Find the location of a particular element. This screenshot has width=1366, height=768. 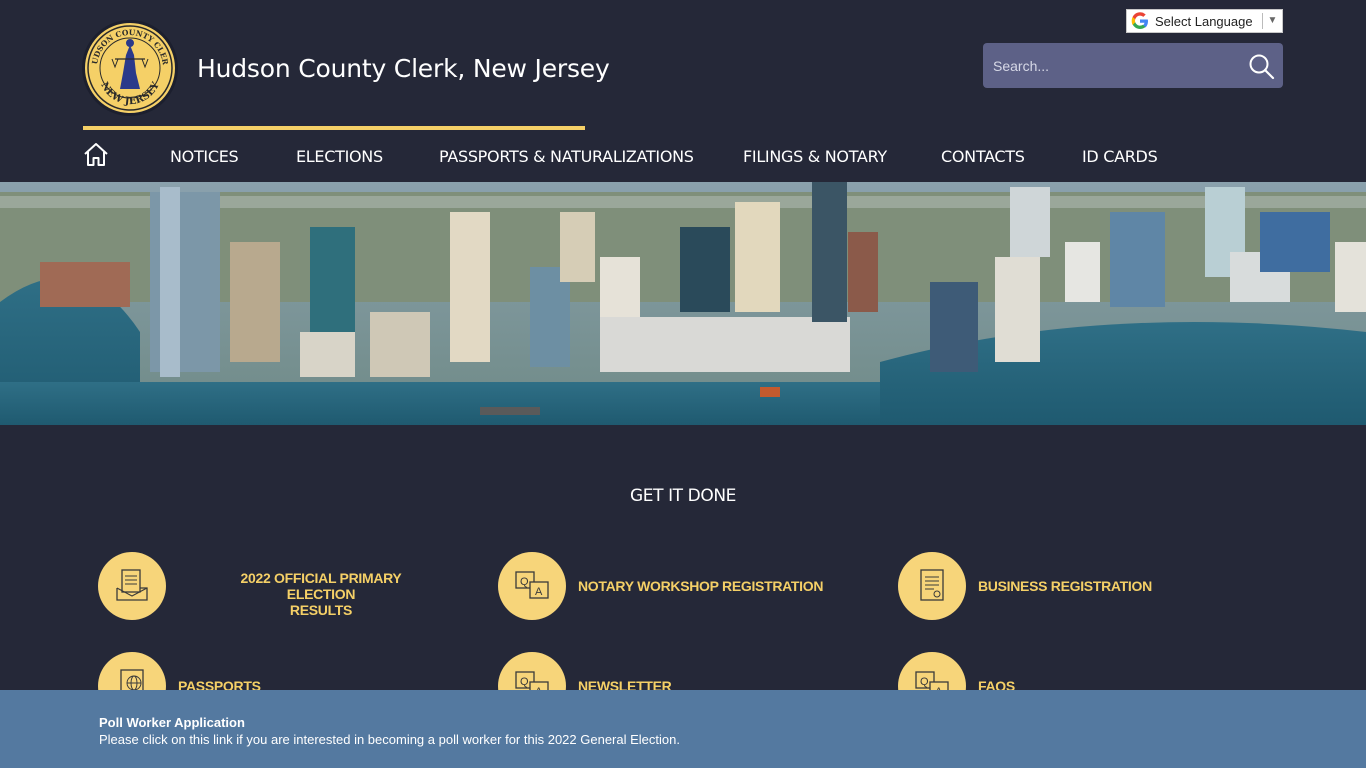

tile-label: BUSINESS REGISTRATION is located at coordinates (1065, 586).